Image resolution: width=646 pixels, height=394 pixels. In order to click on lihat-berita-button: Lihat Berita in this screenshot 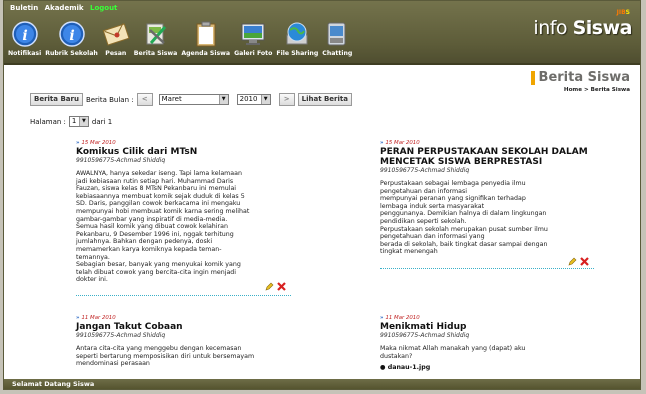, I will do `click(324, 99)`.